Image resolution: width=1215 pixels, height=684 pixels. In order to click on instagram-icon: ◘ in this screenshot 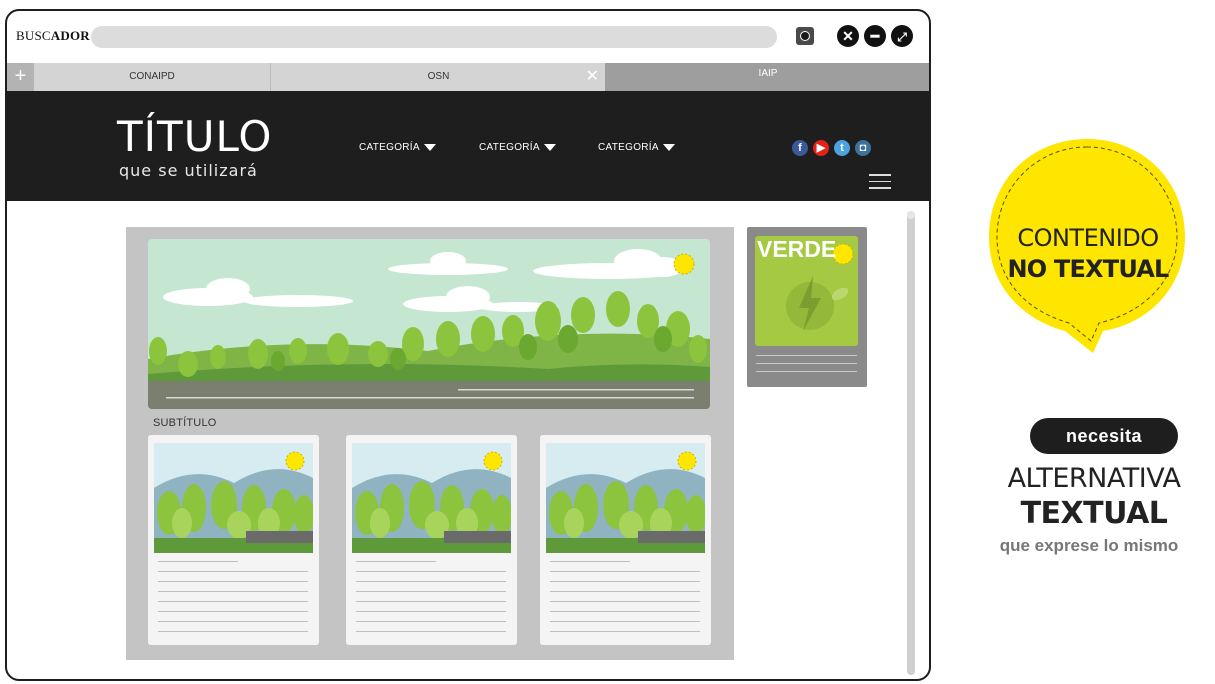, I will do `click(863, 148)`.